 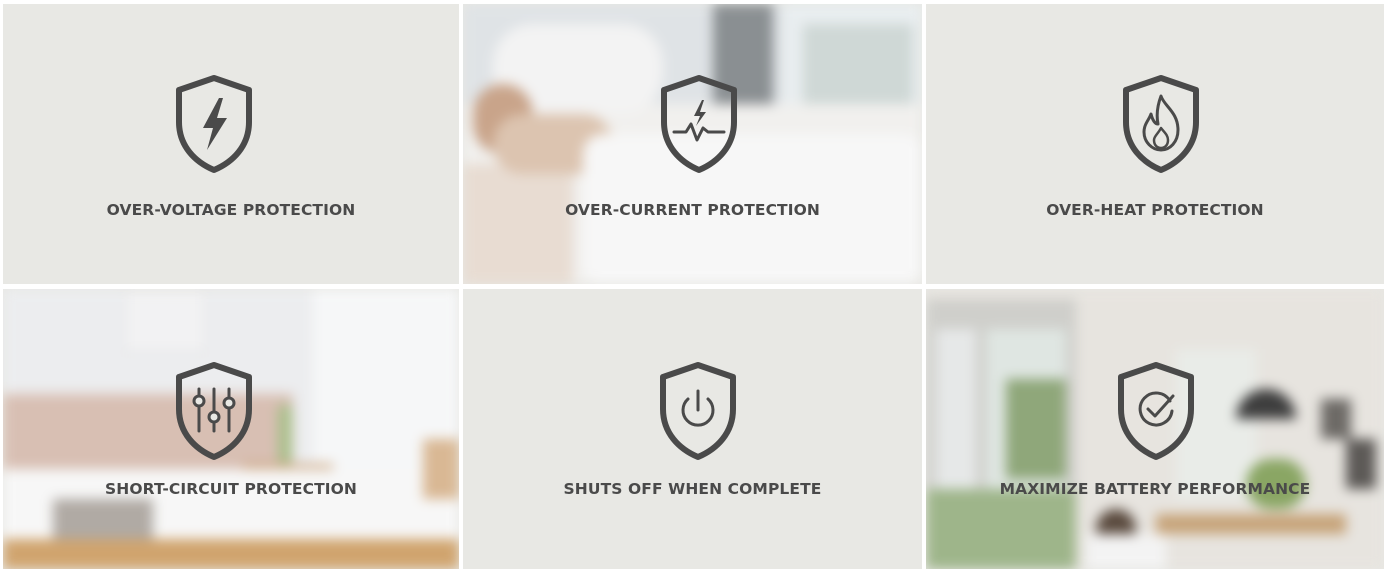 What do you see at coordinates (1155, 210) in the screenshot?
I see `feature-label: OVER-HEAT PROTECTION` at bounding box center [1155, 210].